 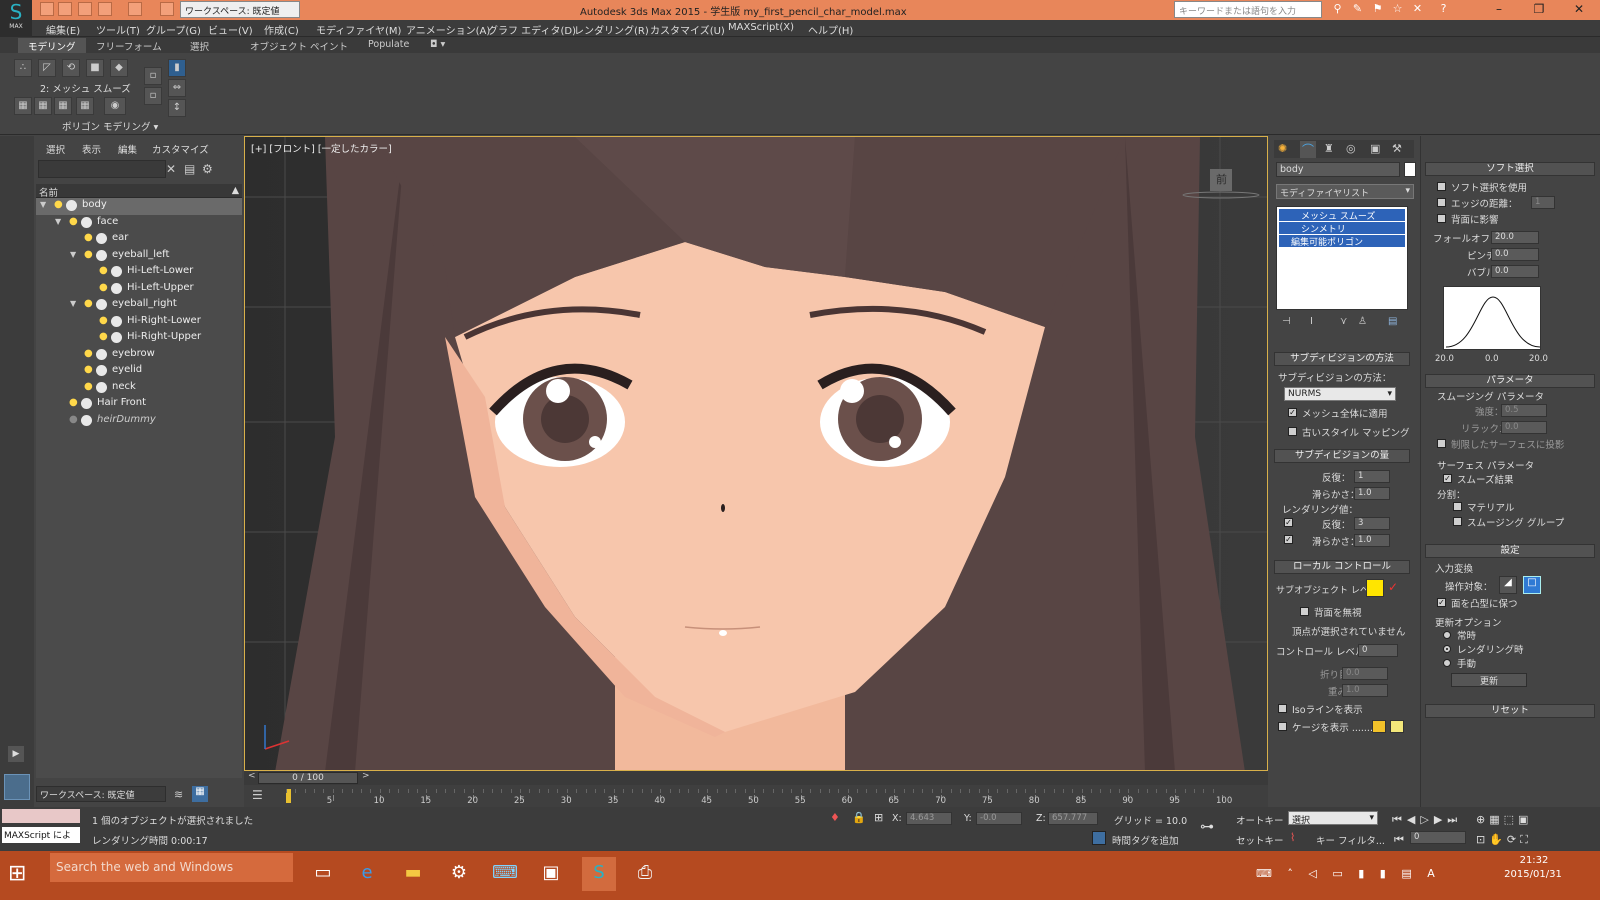 I want to click on menu-tools: ツール(T), so click(x=118, y=29).